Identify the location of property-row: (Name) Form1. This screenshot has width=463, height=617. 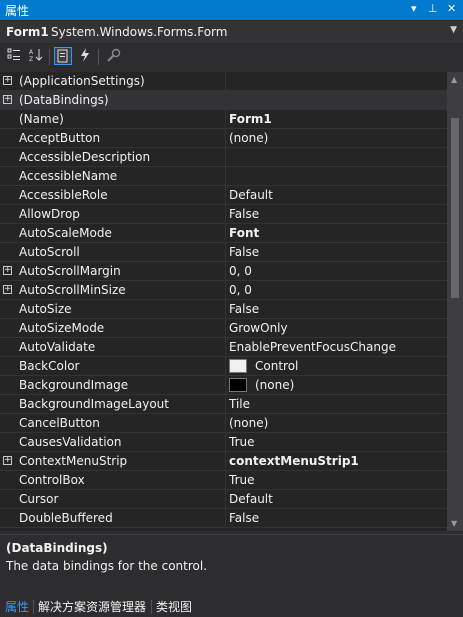
(223, 119).